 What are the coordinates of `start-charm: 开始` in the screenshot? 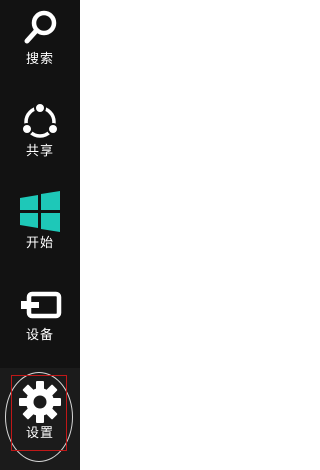 It's located at (40, 230).